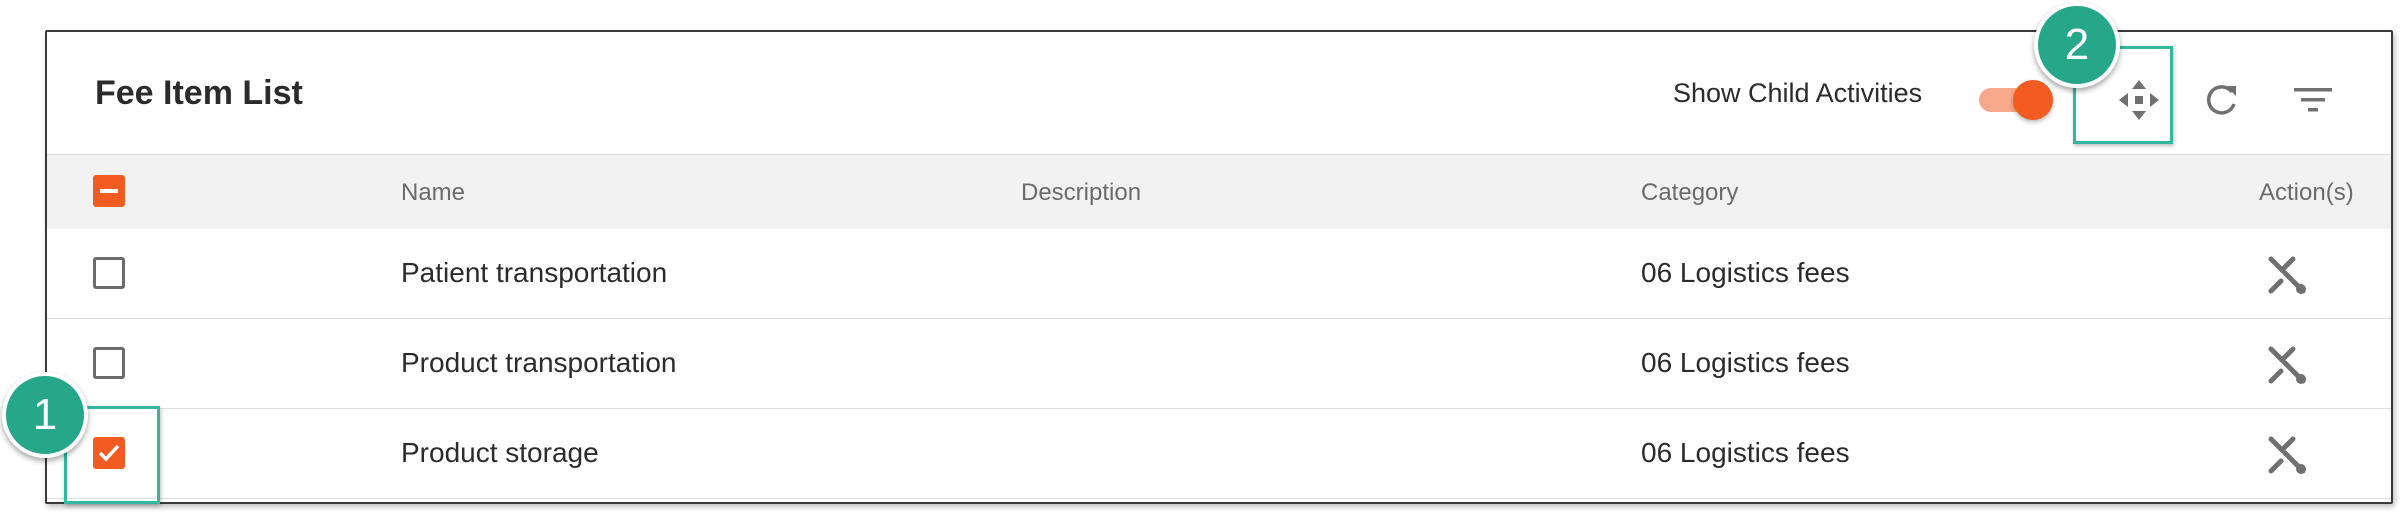 This screenshot has height=514, width=2406. Describe the element at coordinates (1689, 193) in the screenshot. I see `column-header-category: Category` at that location.